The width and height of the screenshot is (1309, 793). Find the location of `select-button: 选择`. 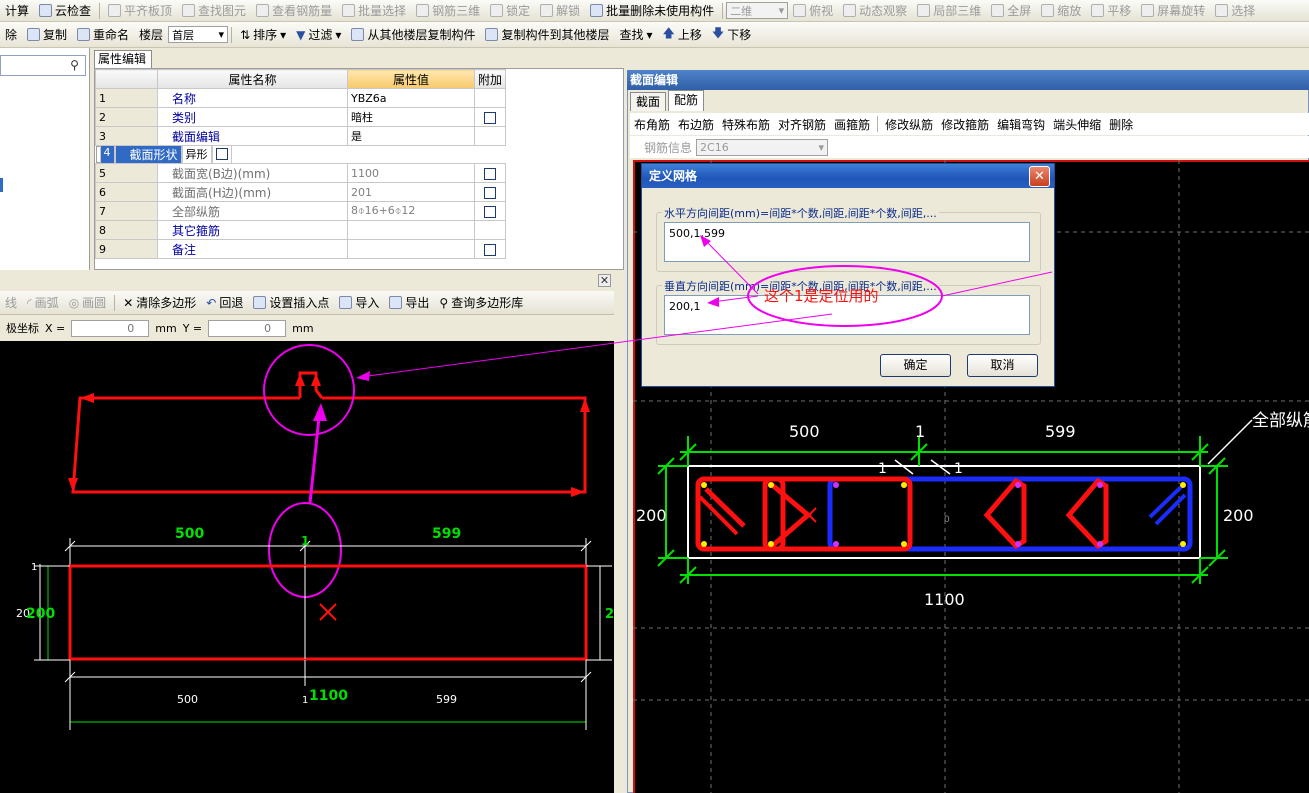

select-button: 选择 is located at coordinates (1235, 11).